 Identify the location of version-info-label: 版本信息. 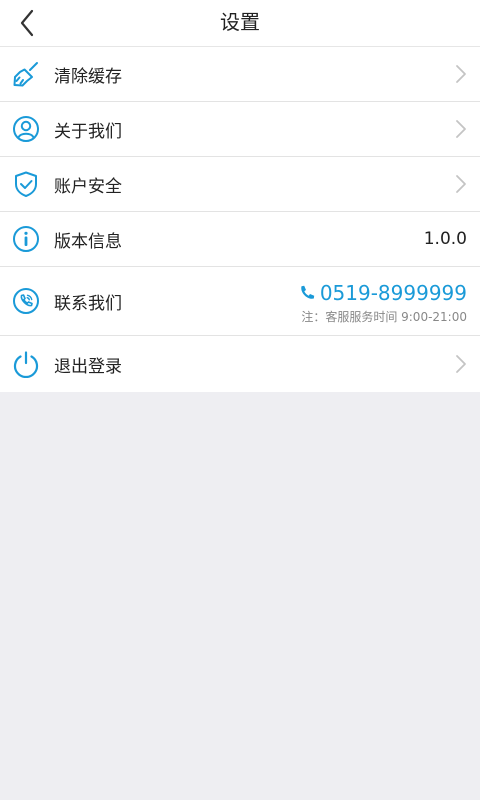
(88, 241).